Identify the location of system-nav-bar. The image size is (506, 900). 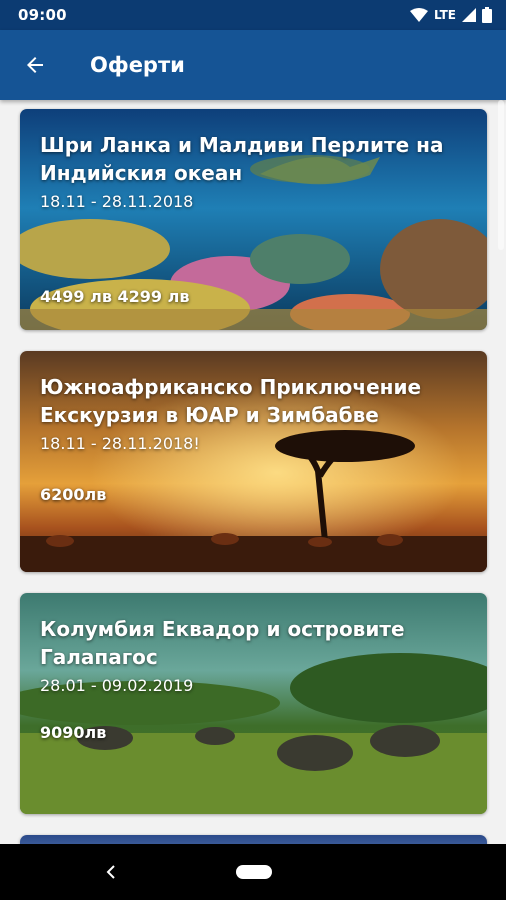
(253, 872).